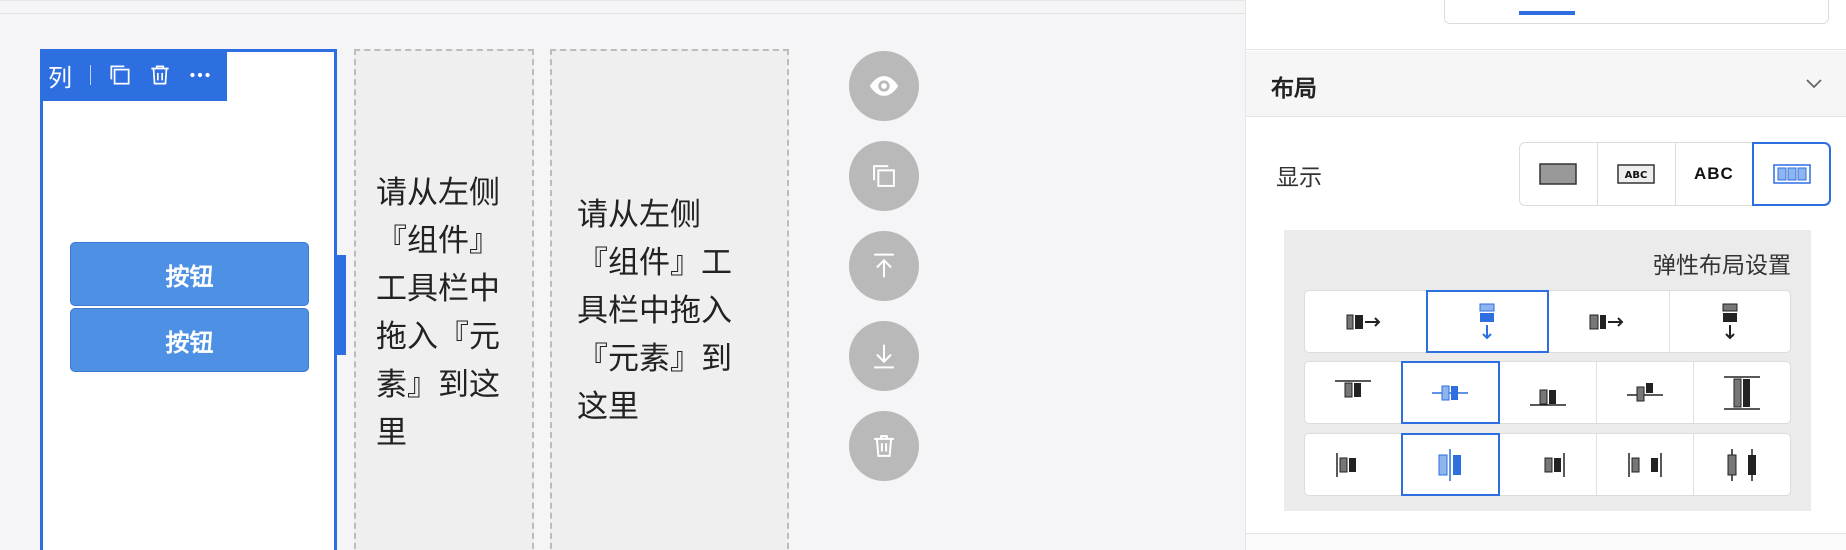  I want to click on align-stretch-option, so click(1742, 392).